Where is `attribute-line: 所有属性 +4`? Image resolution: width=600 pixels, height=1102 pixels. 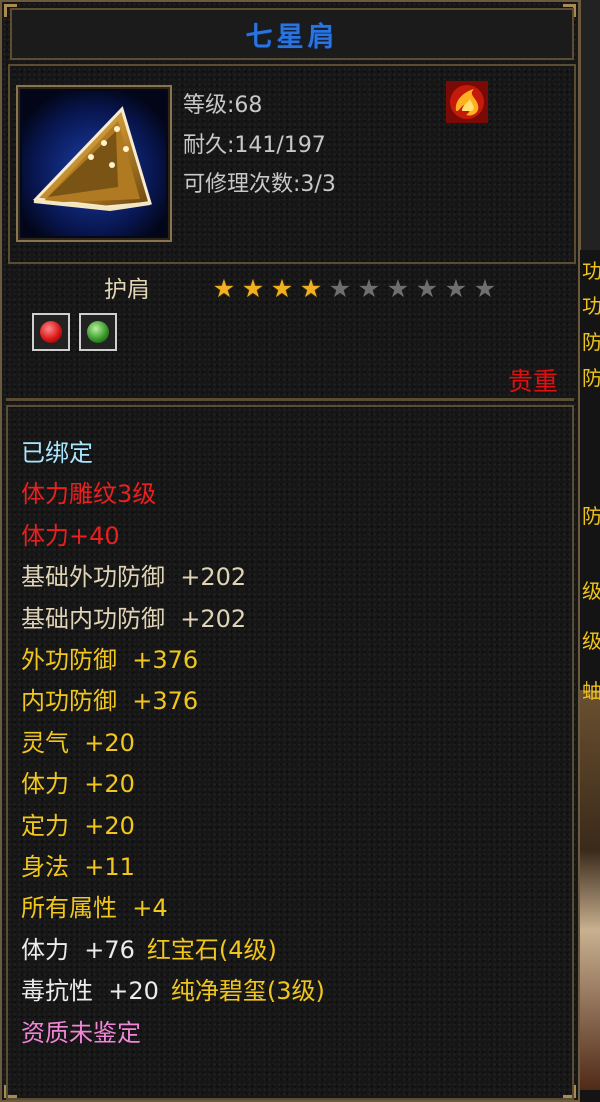
attribute-line: 所有属性 +4 is located at coordinates (94, 905).